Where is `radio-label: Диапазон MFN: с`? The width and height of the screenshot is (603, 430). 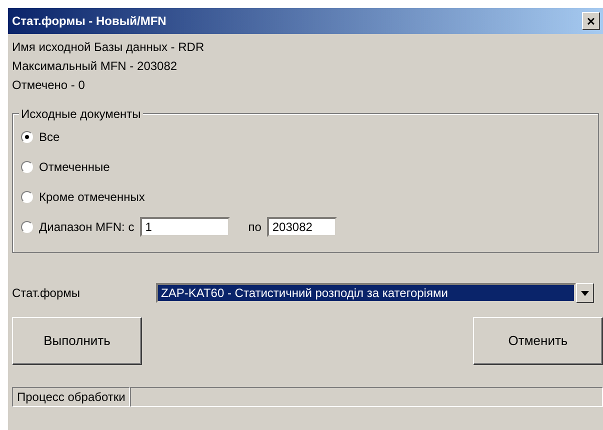 radio-label: Диапазон MFN: с is located at coordinates (86, 227).